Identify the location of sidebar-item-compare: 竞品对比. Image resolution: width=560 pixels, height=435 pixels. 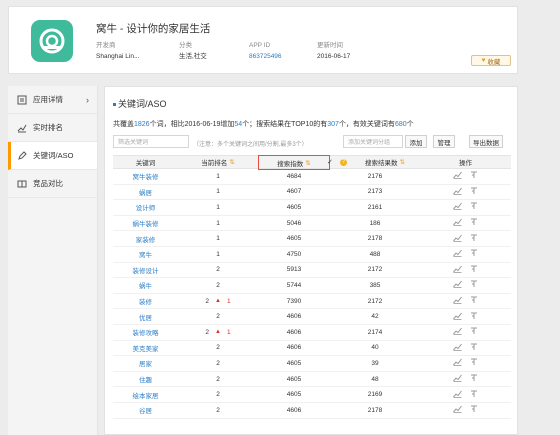
(52, 184).